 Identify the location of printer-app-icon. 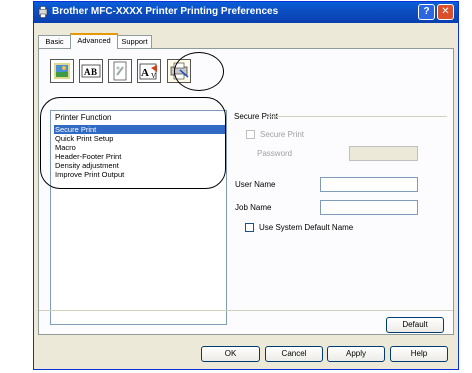
(43, 12).